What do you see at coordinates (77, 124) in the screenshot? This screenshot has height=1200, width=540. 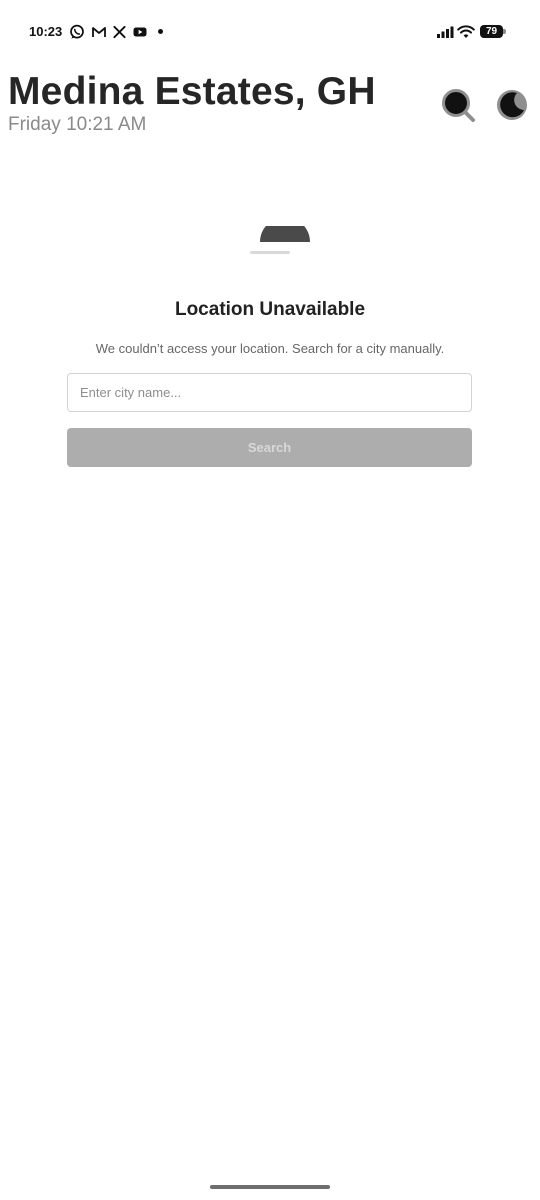 I see `date-time-label: Friday 10:21 AM` at bounding box center [77, 124].